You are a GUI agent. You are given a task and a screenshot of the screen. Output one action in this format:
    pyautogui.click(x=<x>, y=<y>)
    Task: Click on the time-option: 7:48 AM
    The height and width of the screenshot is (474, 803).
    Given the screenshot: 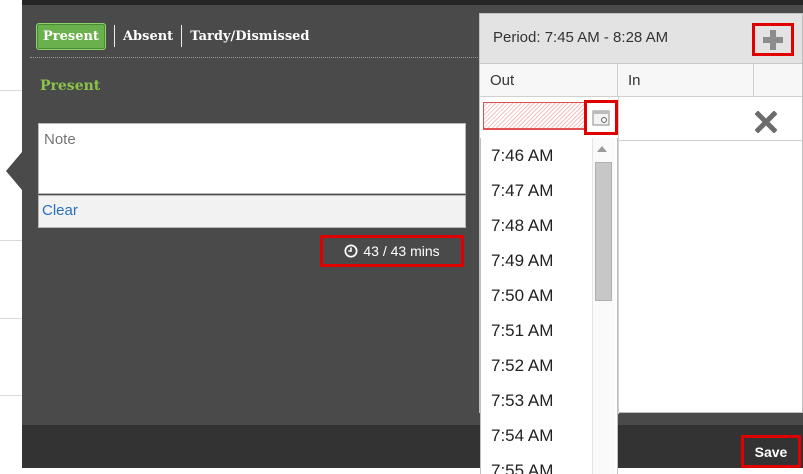 What is the action you would take?
    pyautogui.click(x=541, y=230)
    